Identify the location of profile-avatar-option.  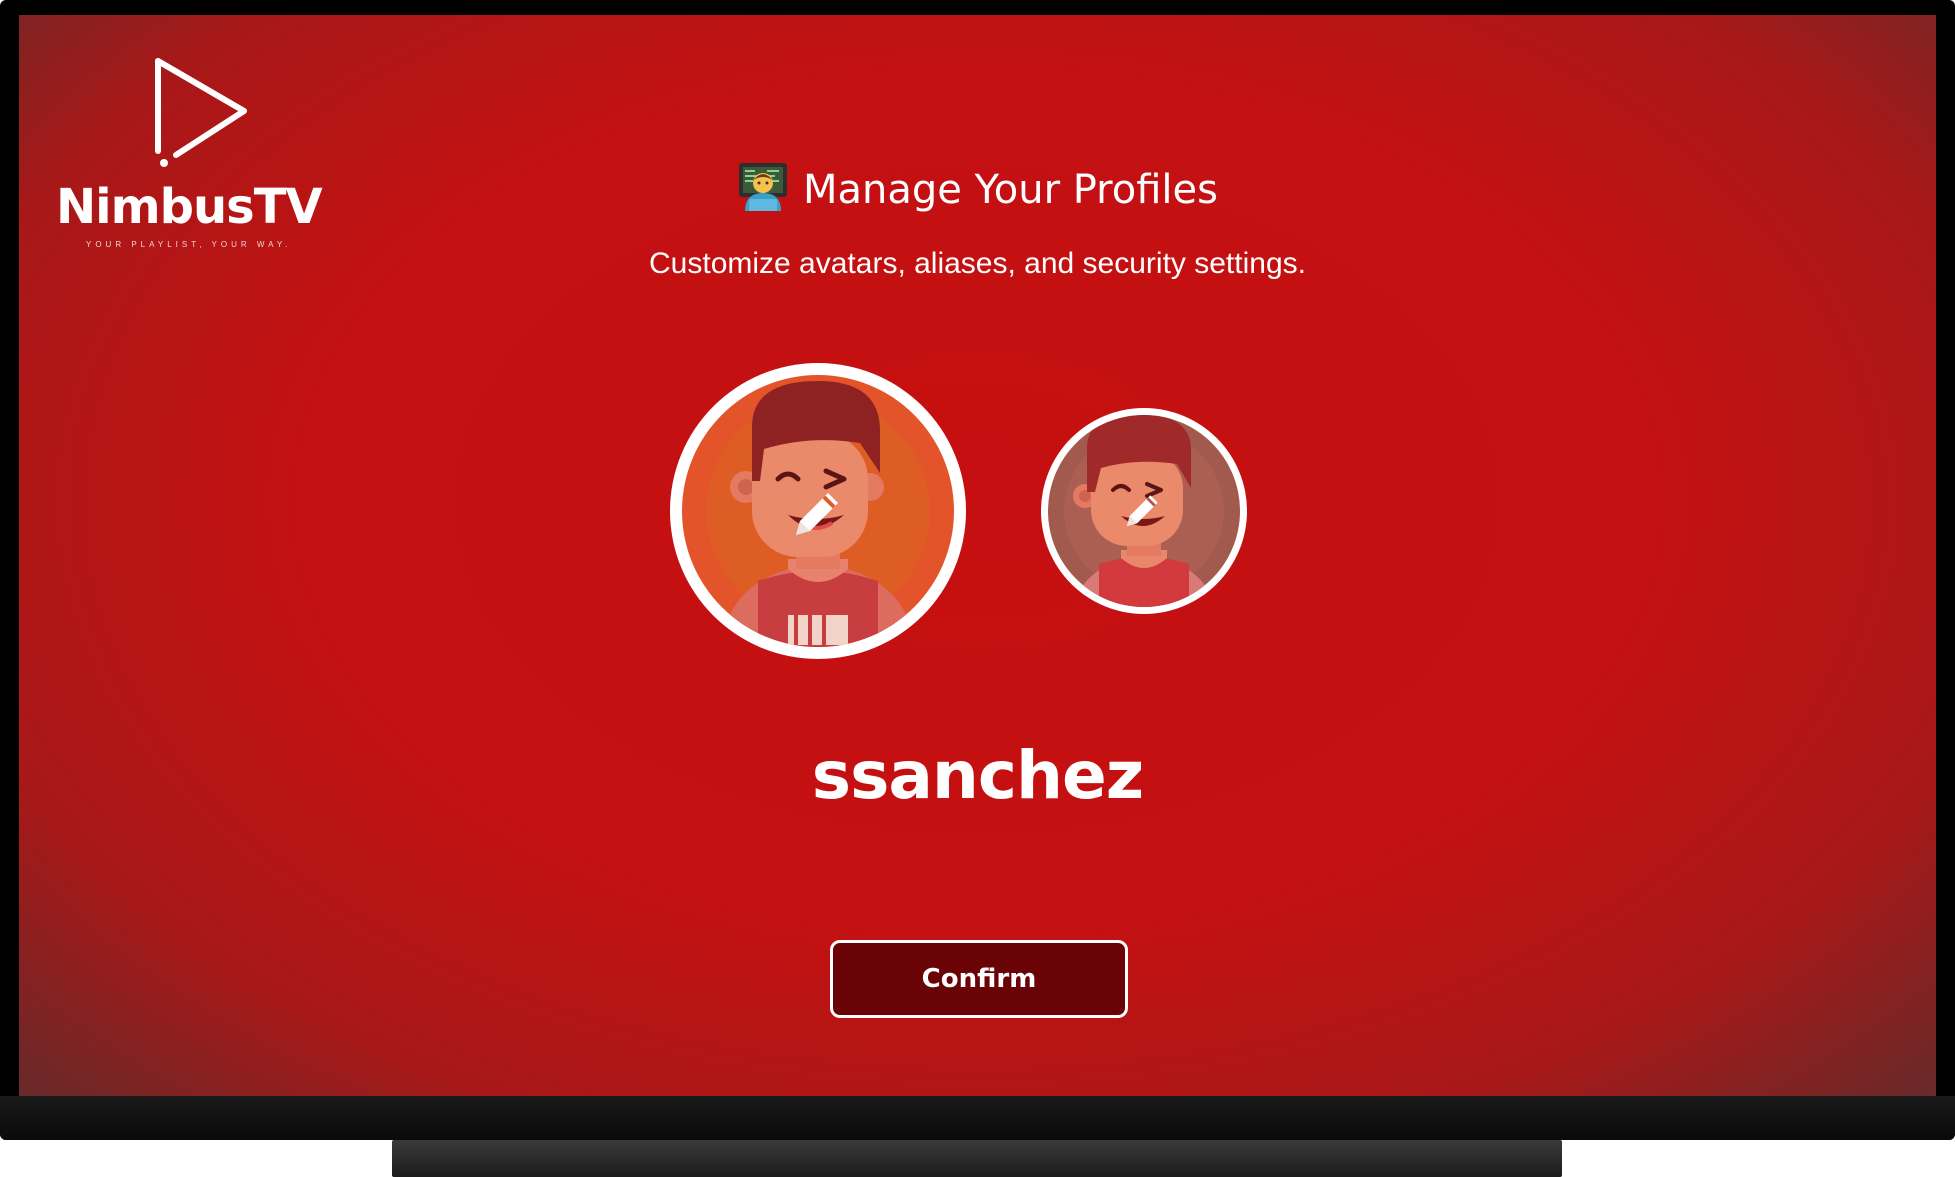
(1144, 511).